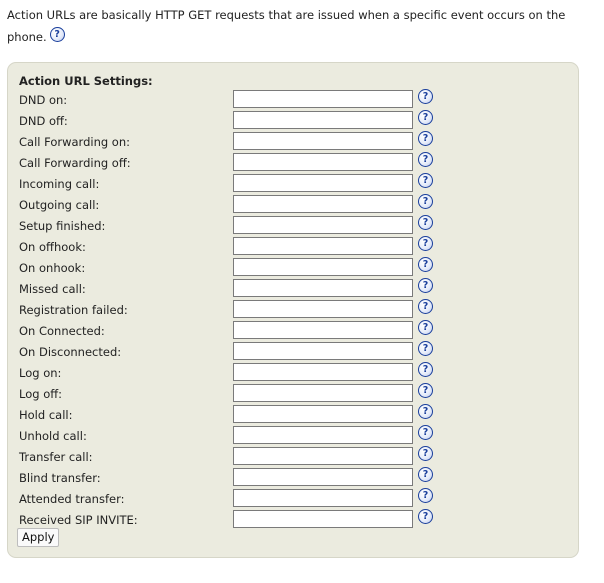 The height and width of the screenshot is (583, 604). Describe the element at coordinates (323, 498) in the screenshot. I see `attended-transfer-url-input` at that location.